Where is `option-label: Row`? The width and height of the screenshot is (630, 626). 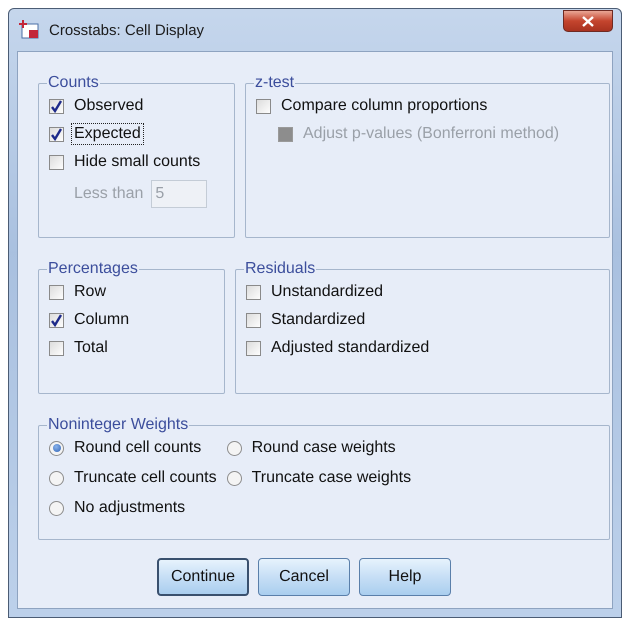 option-label: Row is located at coordinates (90, 292).